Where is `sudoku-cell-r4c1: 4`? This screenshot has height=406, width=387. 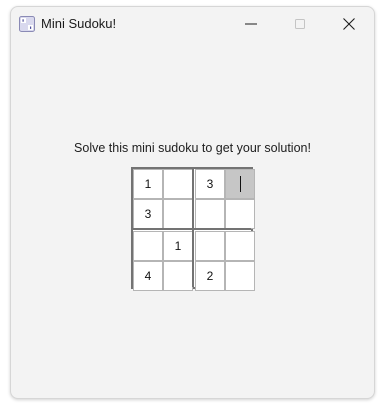 sudoku-cell-r4c1: 4 is located at coordinates (148, 276).